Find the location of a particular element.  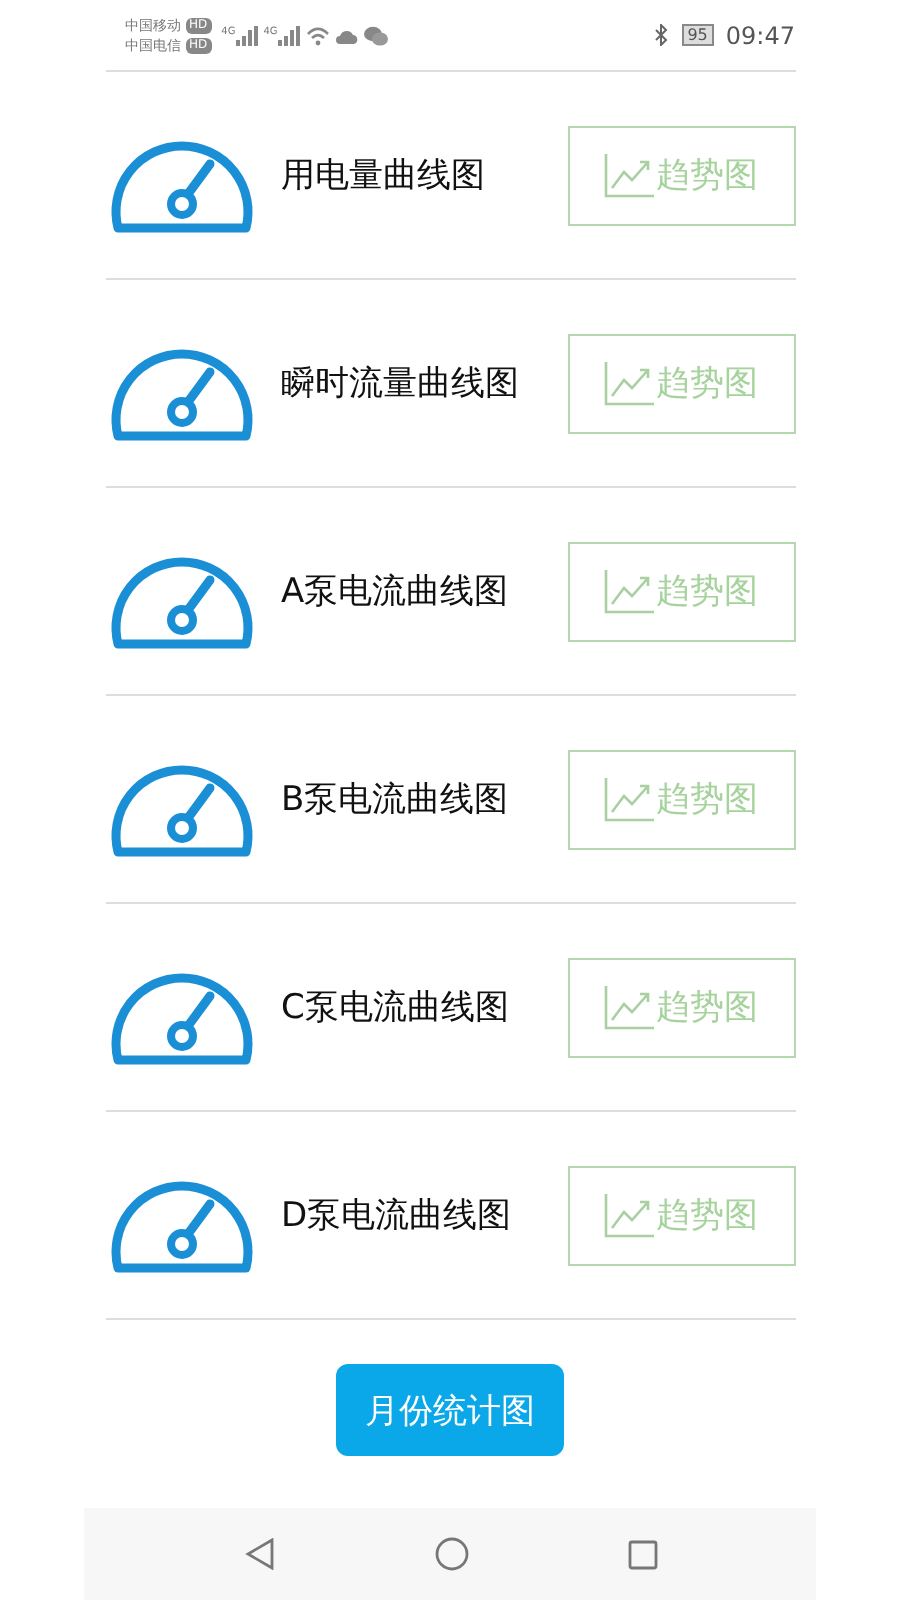

back-icon is located at coordinates (259, 1554).